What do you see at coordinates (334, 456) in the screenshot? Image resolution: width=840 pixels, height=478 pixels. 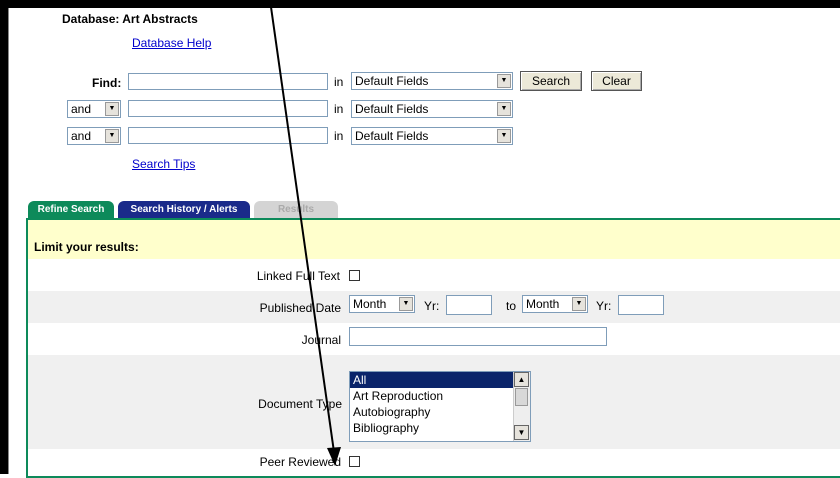 I see `arrow-head-icon` at bounding box center [334, 456].